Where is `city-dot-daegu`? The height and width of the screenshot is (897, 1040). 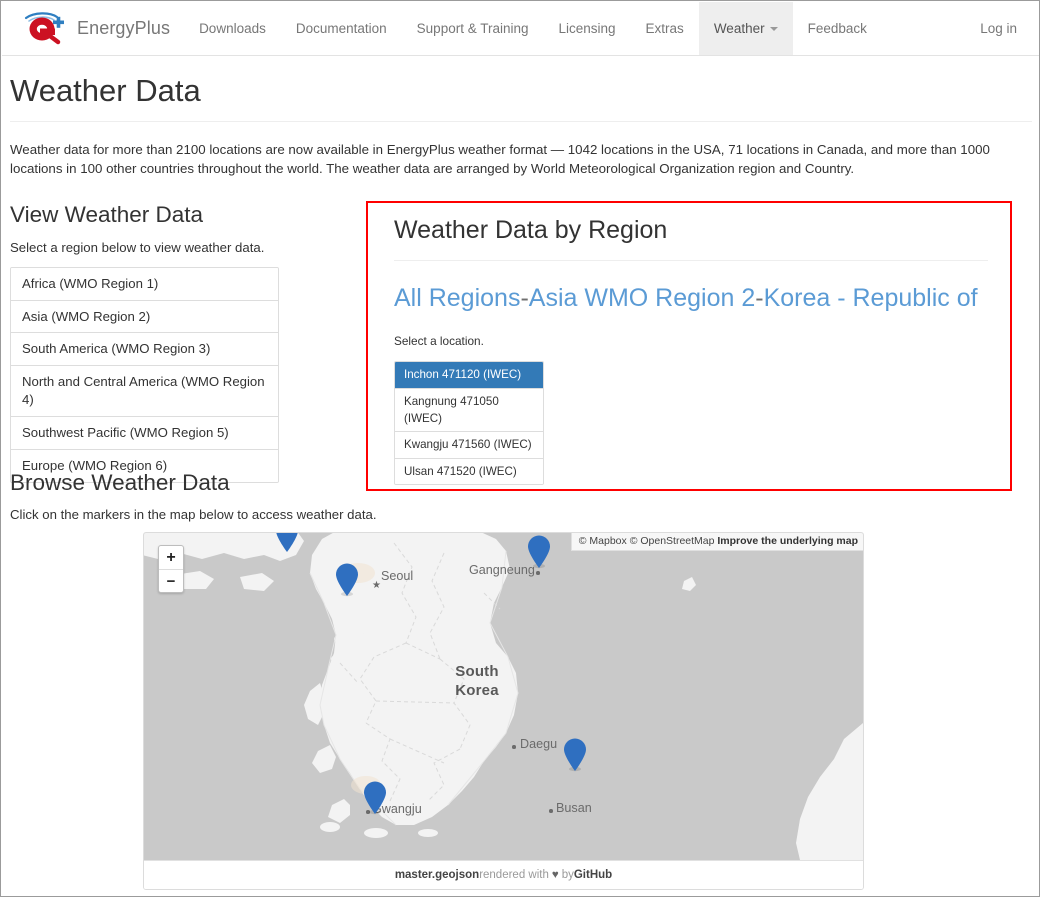
city-dot-daegu is located at coordinates (514, 747).